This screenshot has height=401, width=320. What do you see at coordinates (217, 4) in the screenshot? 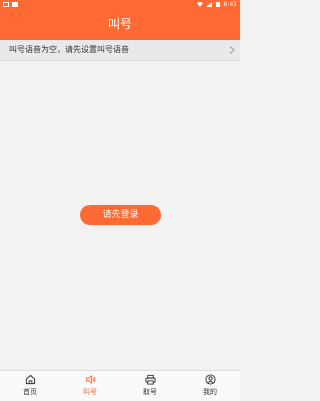
I see `battery-icon` at bounding box center [217, 4].